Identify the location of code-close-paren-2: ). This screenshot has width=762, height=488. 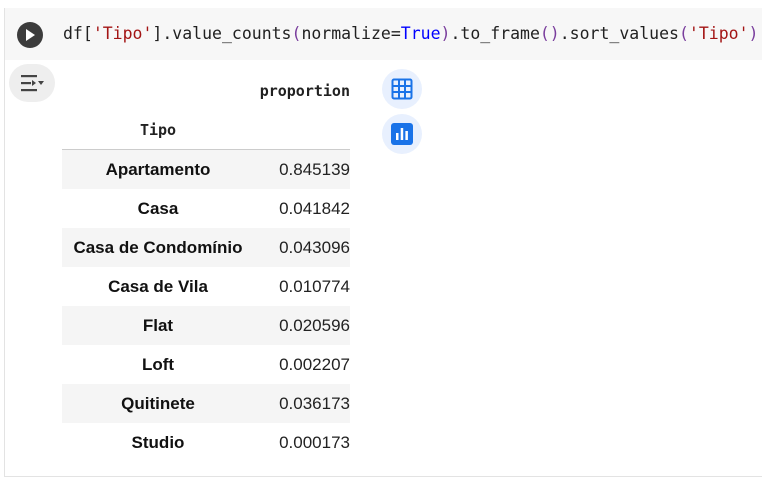
(753, 33).